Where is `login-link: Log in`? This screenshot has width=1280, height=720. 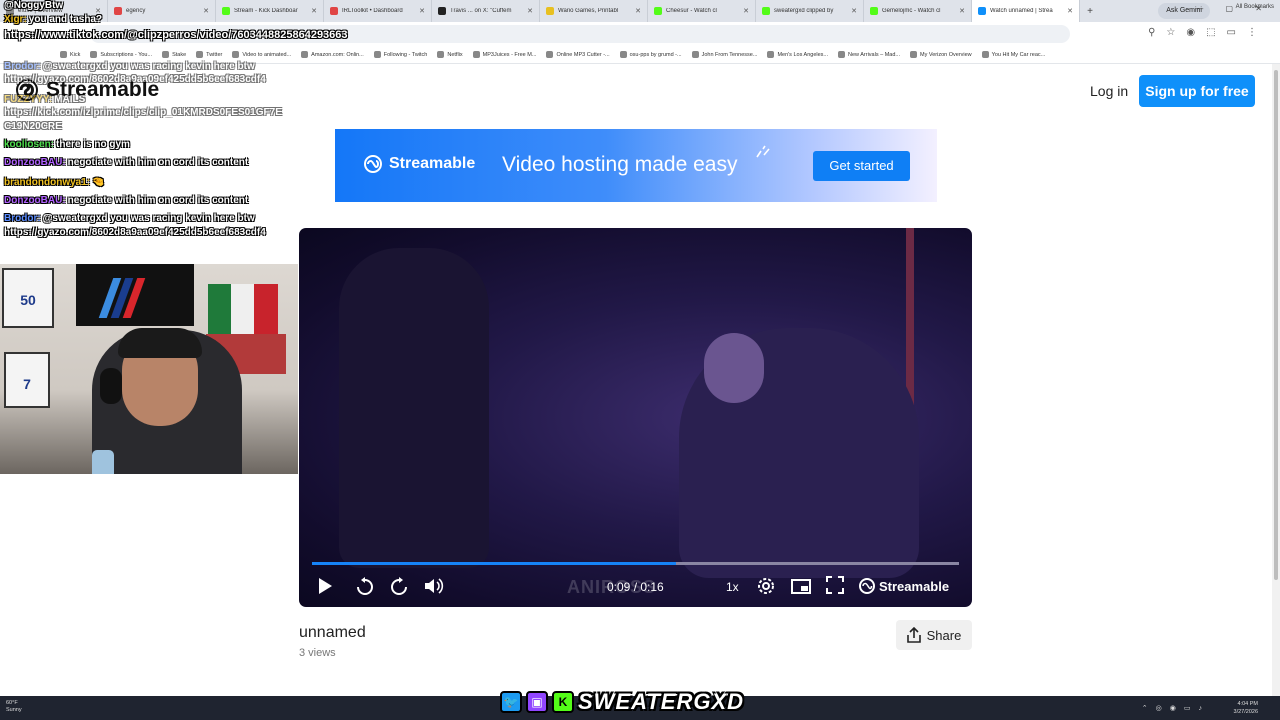 login-link: Log in is located at coordinates (1109, 91).